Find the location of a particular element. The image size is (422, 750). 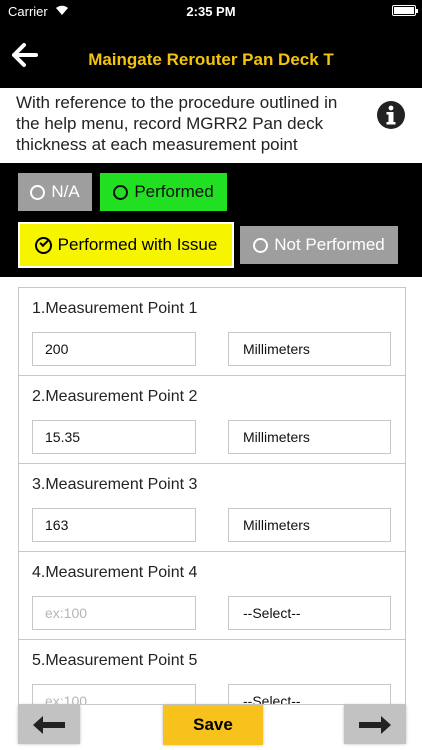

battery-icon is located at coordinates (405, 10).